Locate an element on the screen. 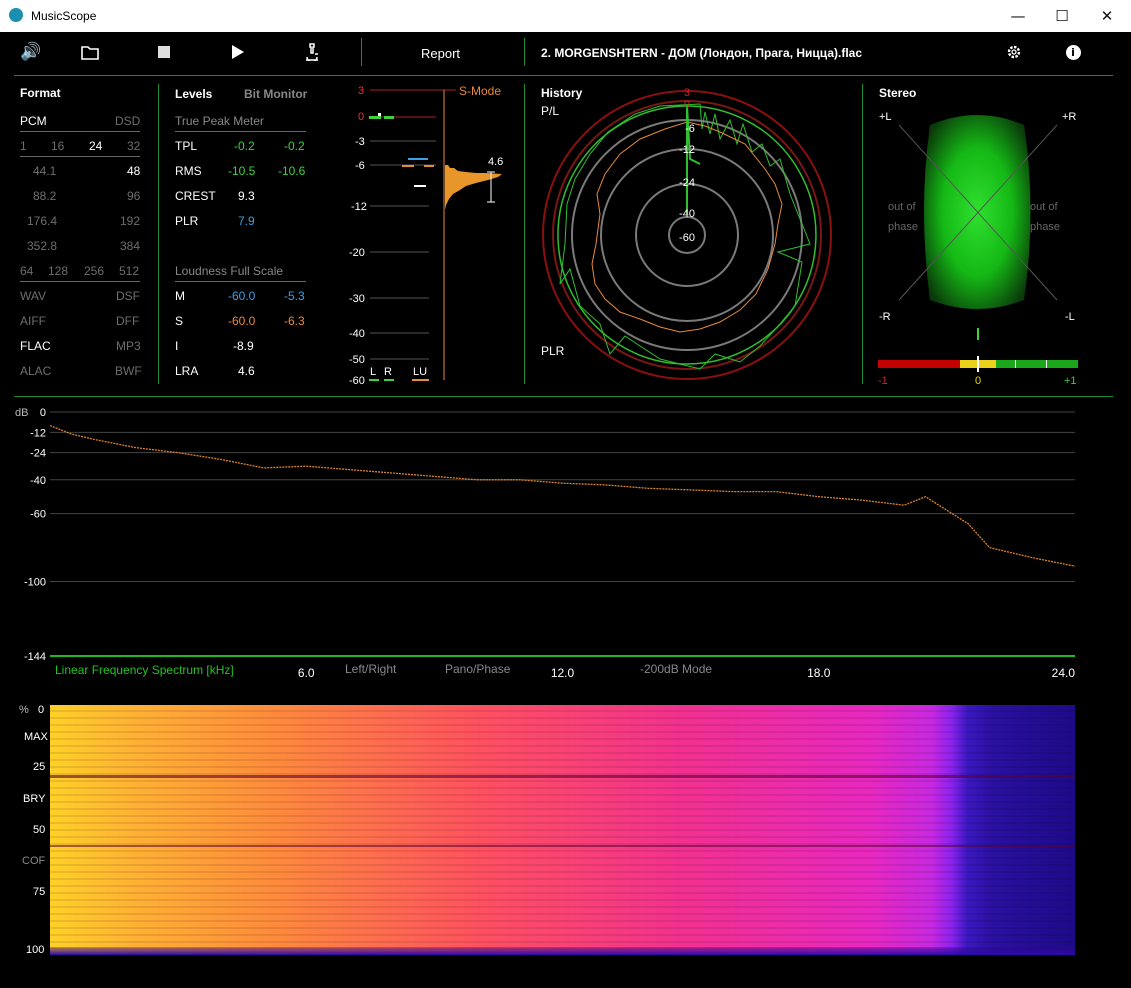 The height and width of the screenshot is (988, 1131). meter-tick: -12 is located at coordinates (359, 207).